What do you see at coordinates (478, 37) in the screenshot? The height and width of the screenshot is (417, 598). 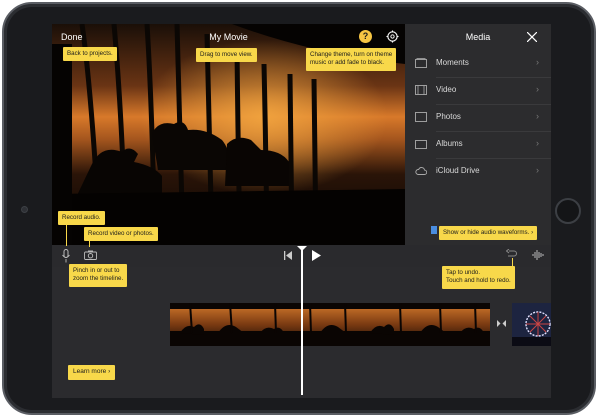 I see `media-header: Media` at bounding box center [478, 37].